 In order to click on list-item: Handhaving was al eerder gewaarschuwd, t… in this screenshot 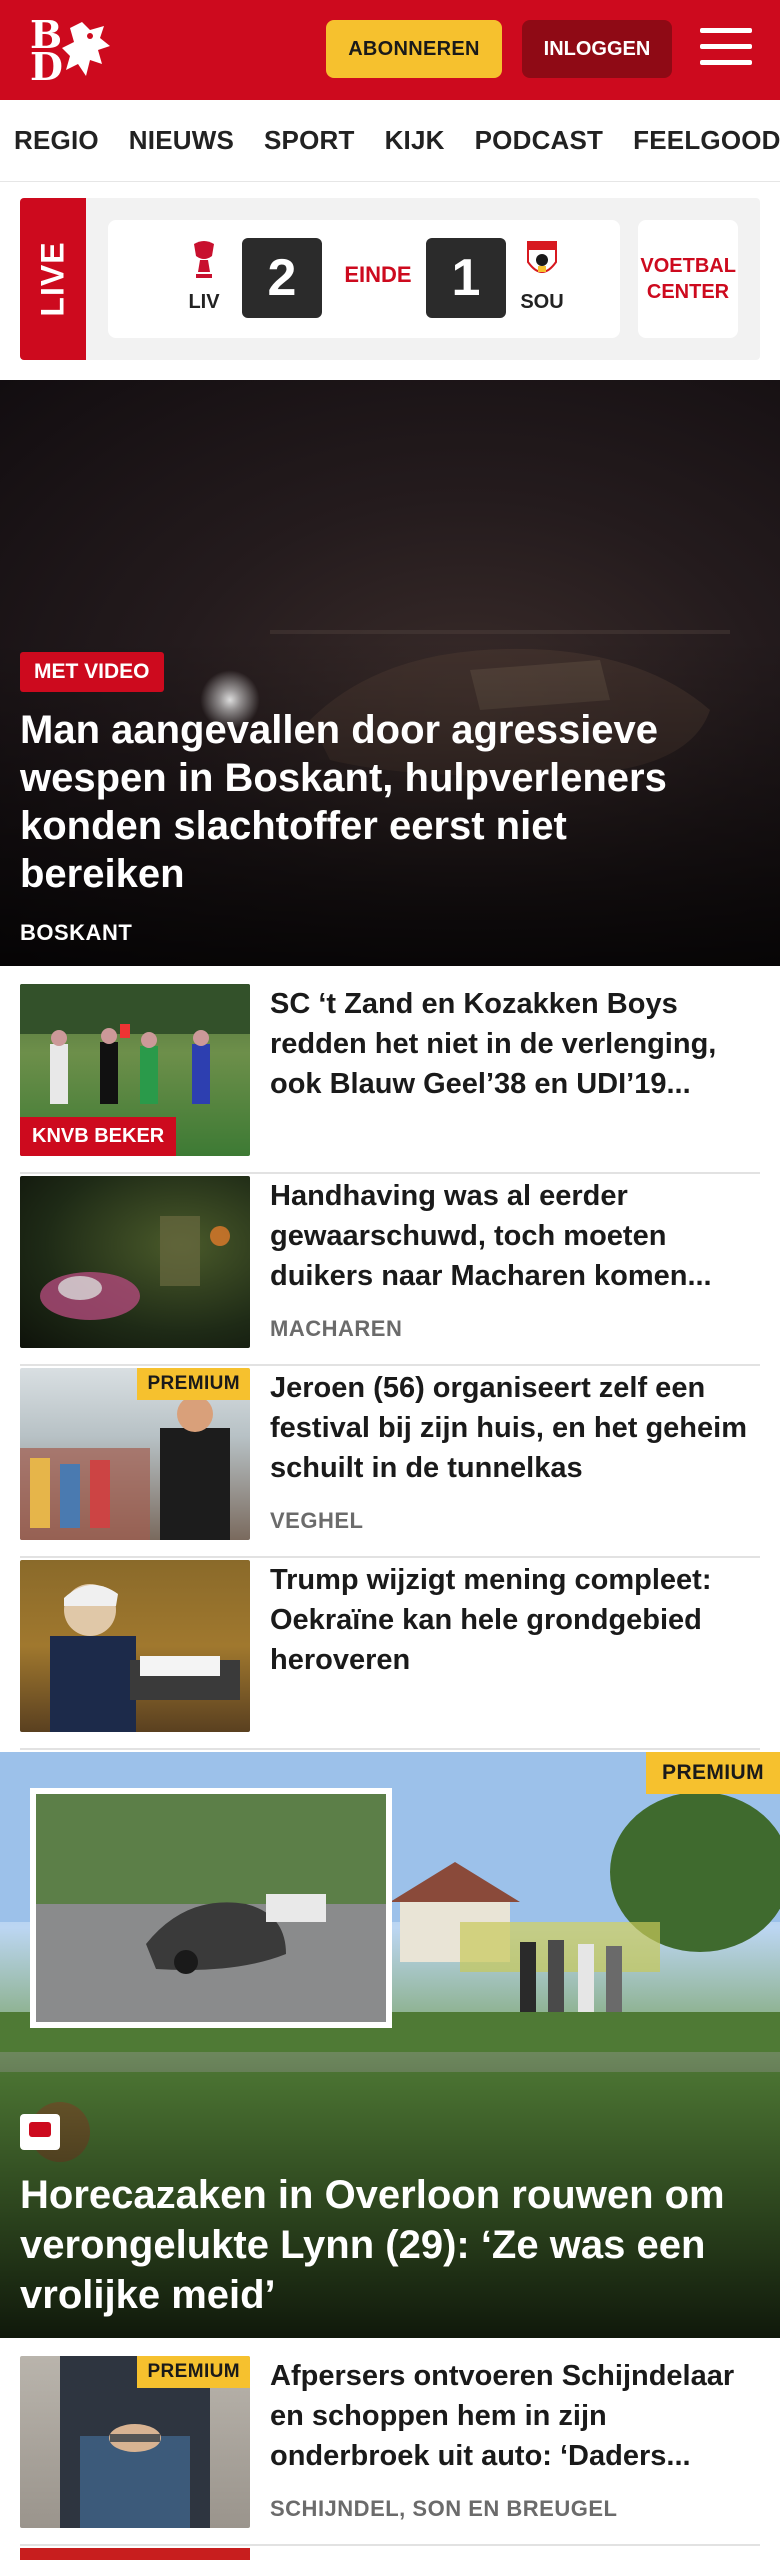, I will do `click(390, 1271)`.